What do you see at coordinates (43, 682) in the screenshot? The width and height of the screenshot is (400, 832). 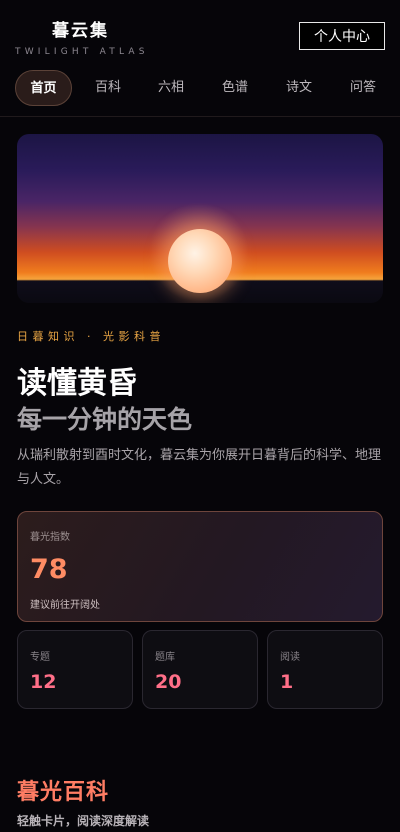 I see `stat-value: 12` at bounding box center [43, 682].